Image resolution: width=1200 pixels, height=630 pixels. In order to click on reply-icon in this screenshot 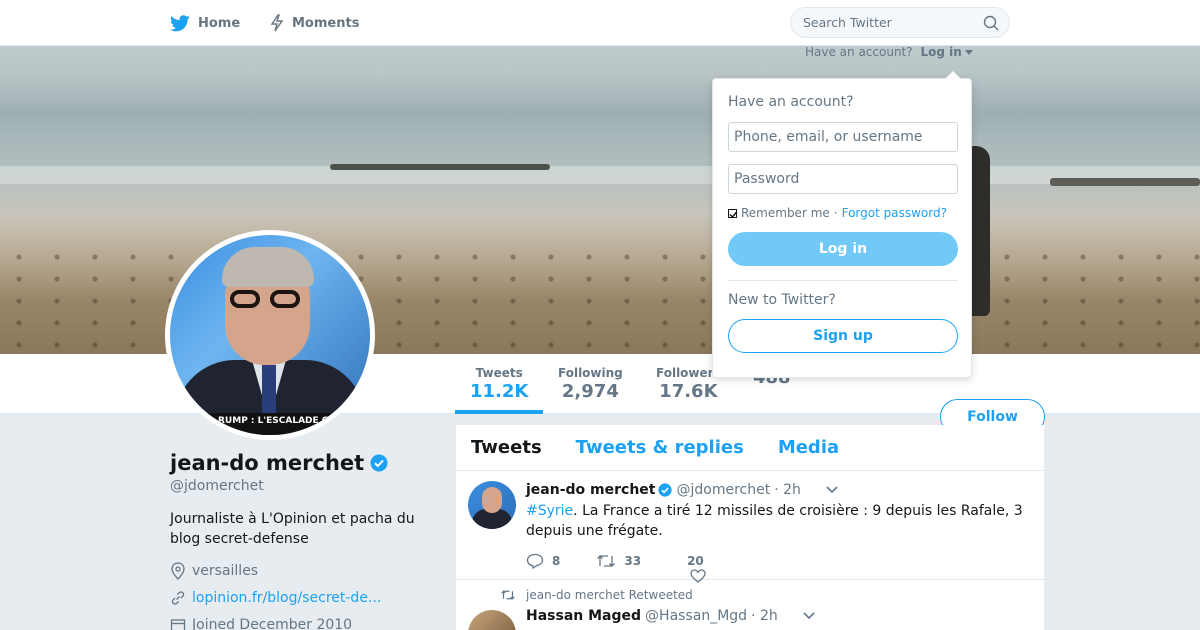, I will do `click(535, 561)`.